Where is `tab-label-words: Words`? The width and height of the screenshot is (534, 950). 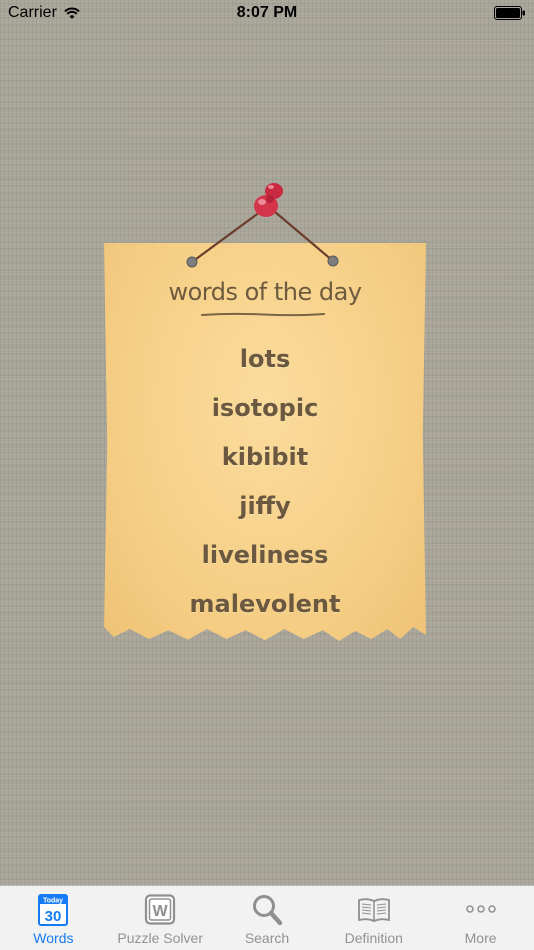
tab-label-words: Words is located at coordinates (53, 938).